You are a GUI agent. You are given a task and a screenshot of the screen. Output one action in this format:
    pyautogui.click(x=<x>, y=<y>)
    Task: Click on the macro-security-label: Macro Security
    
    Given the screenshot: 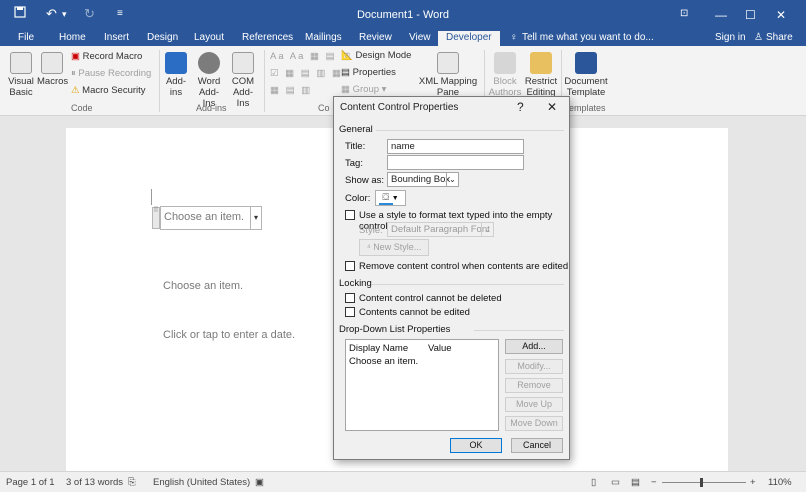 What is the action you would take?
    pyautogui.click(x=114, y=90)
    